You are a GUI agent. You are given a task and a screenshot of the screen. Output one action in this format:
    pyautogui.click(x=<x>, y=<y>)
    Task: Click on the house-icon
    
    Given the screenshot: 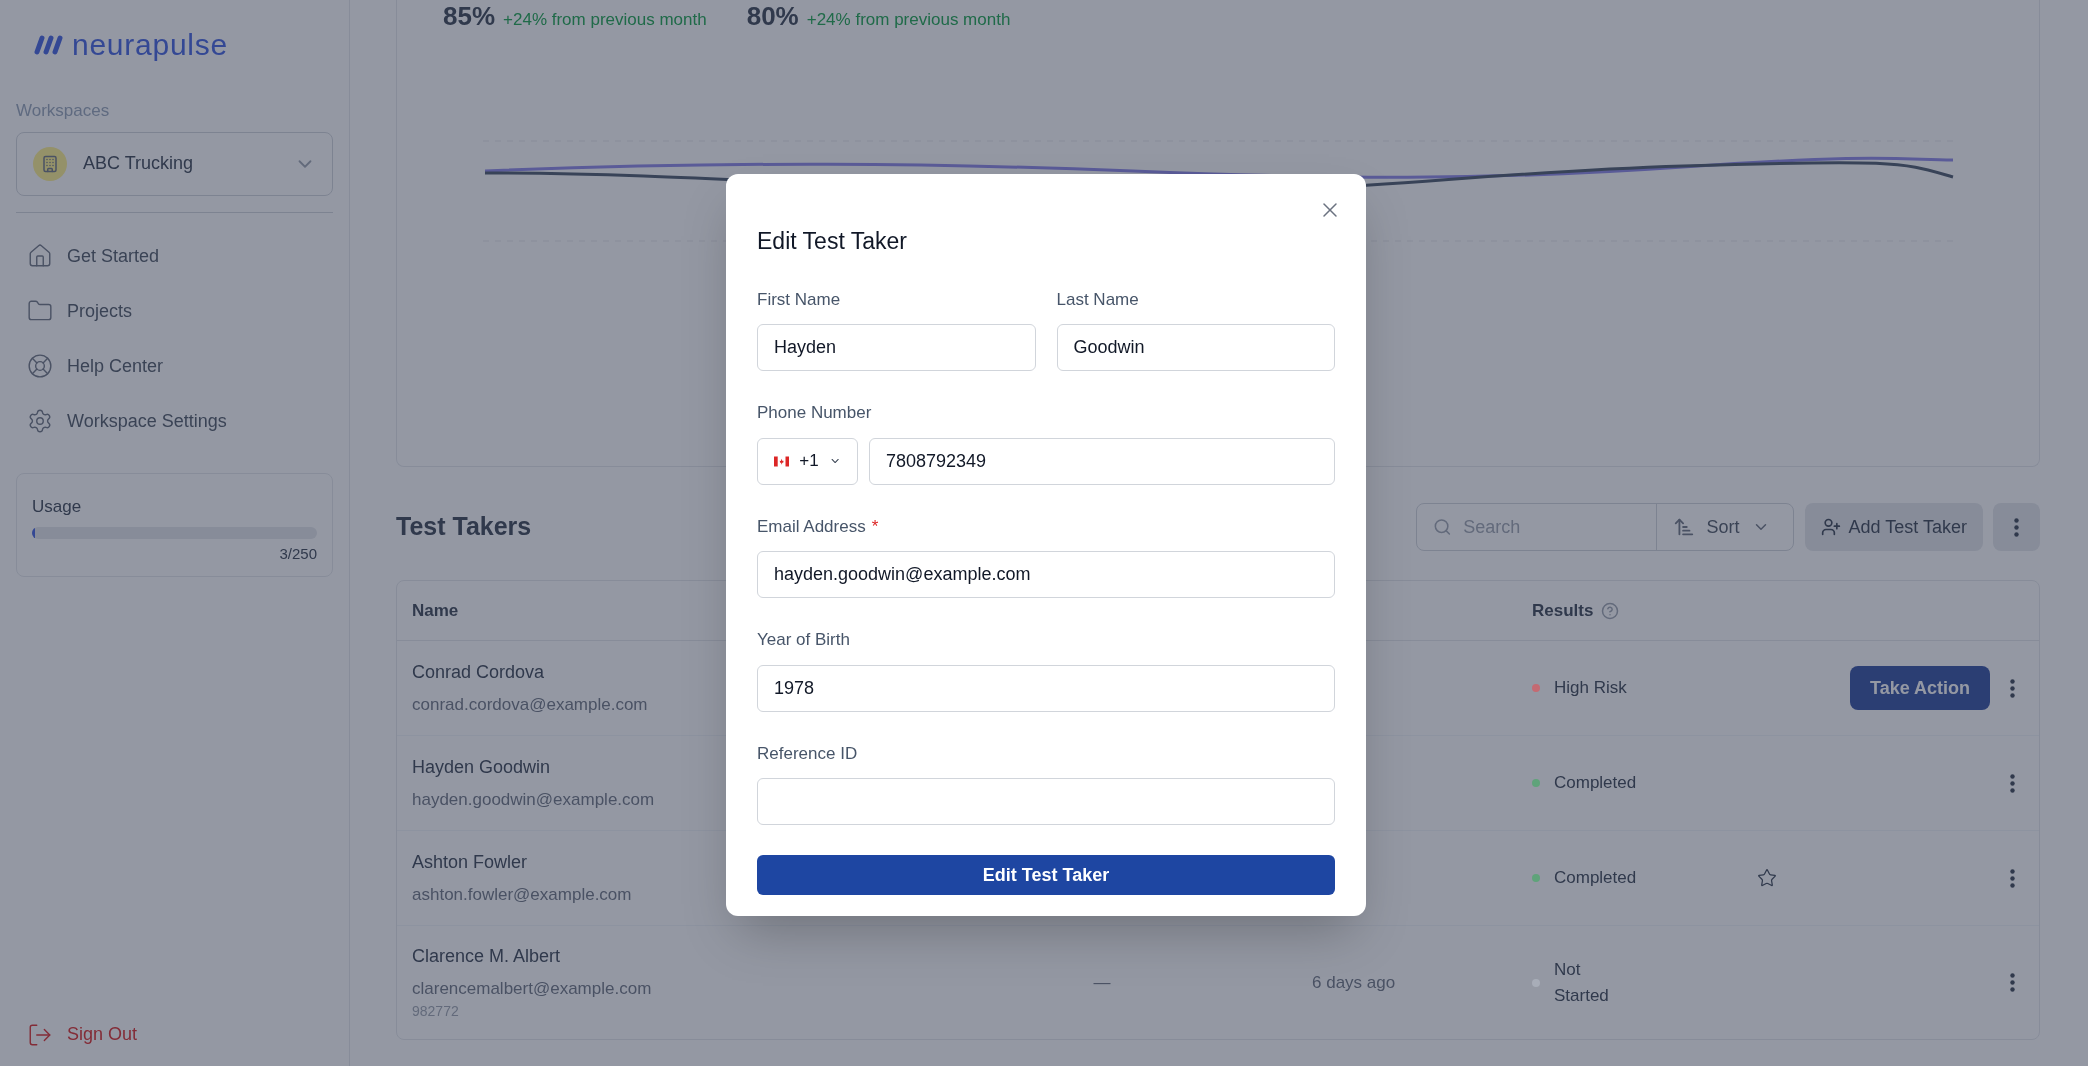 What is the action you would take?
    pyautogui.click(x=40, y=256)
    